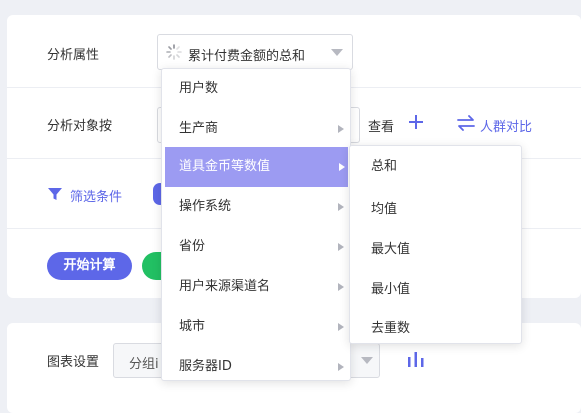  I want to click on submenu-item-max: 最大值, so click(435, 250).